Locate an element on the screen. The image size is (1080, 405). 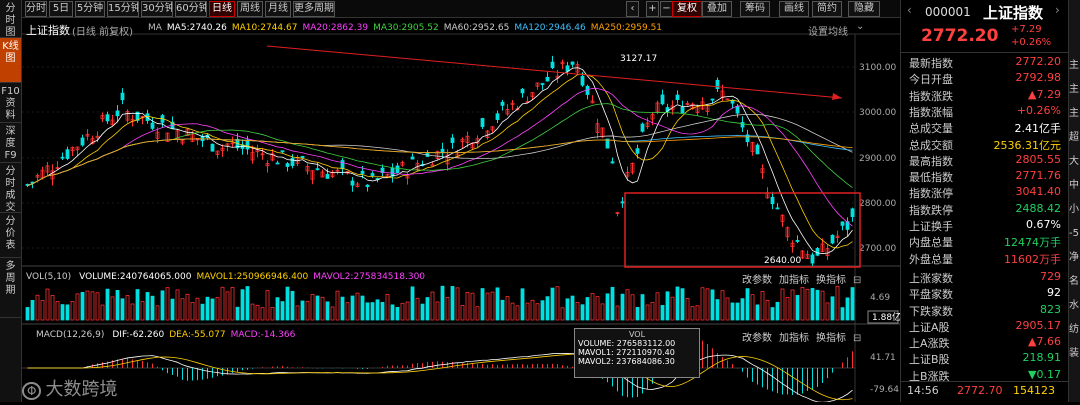
quote-label: 平盘家数 is located at coordinates (931, 295).